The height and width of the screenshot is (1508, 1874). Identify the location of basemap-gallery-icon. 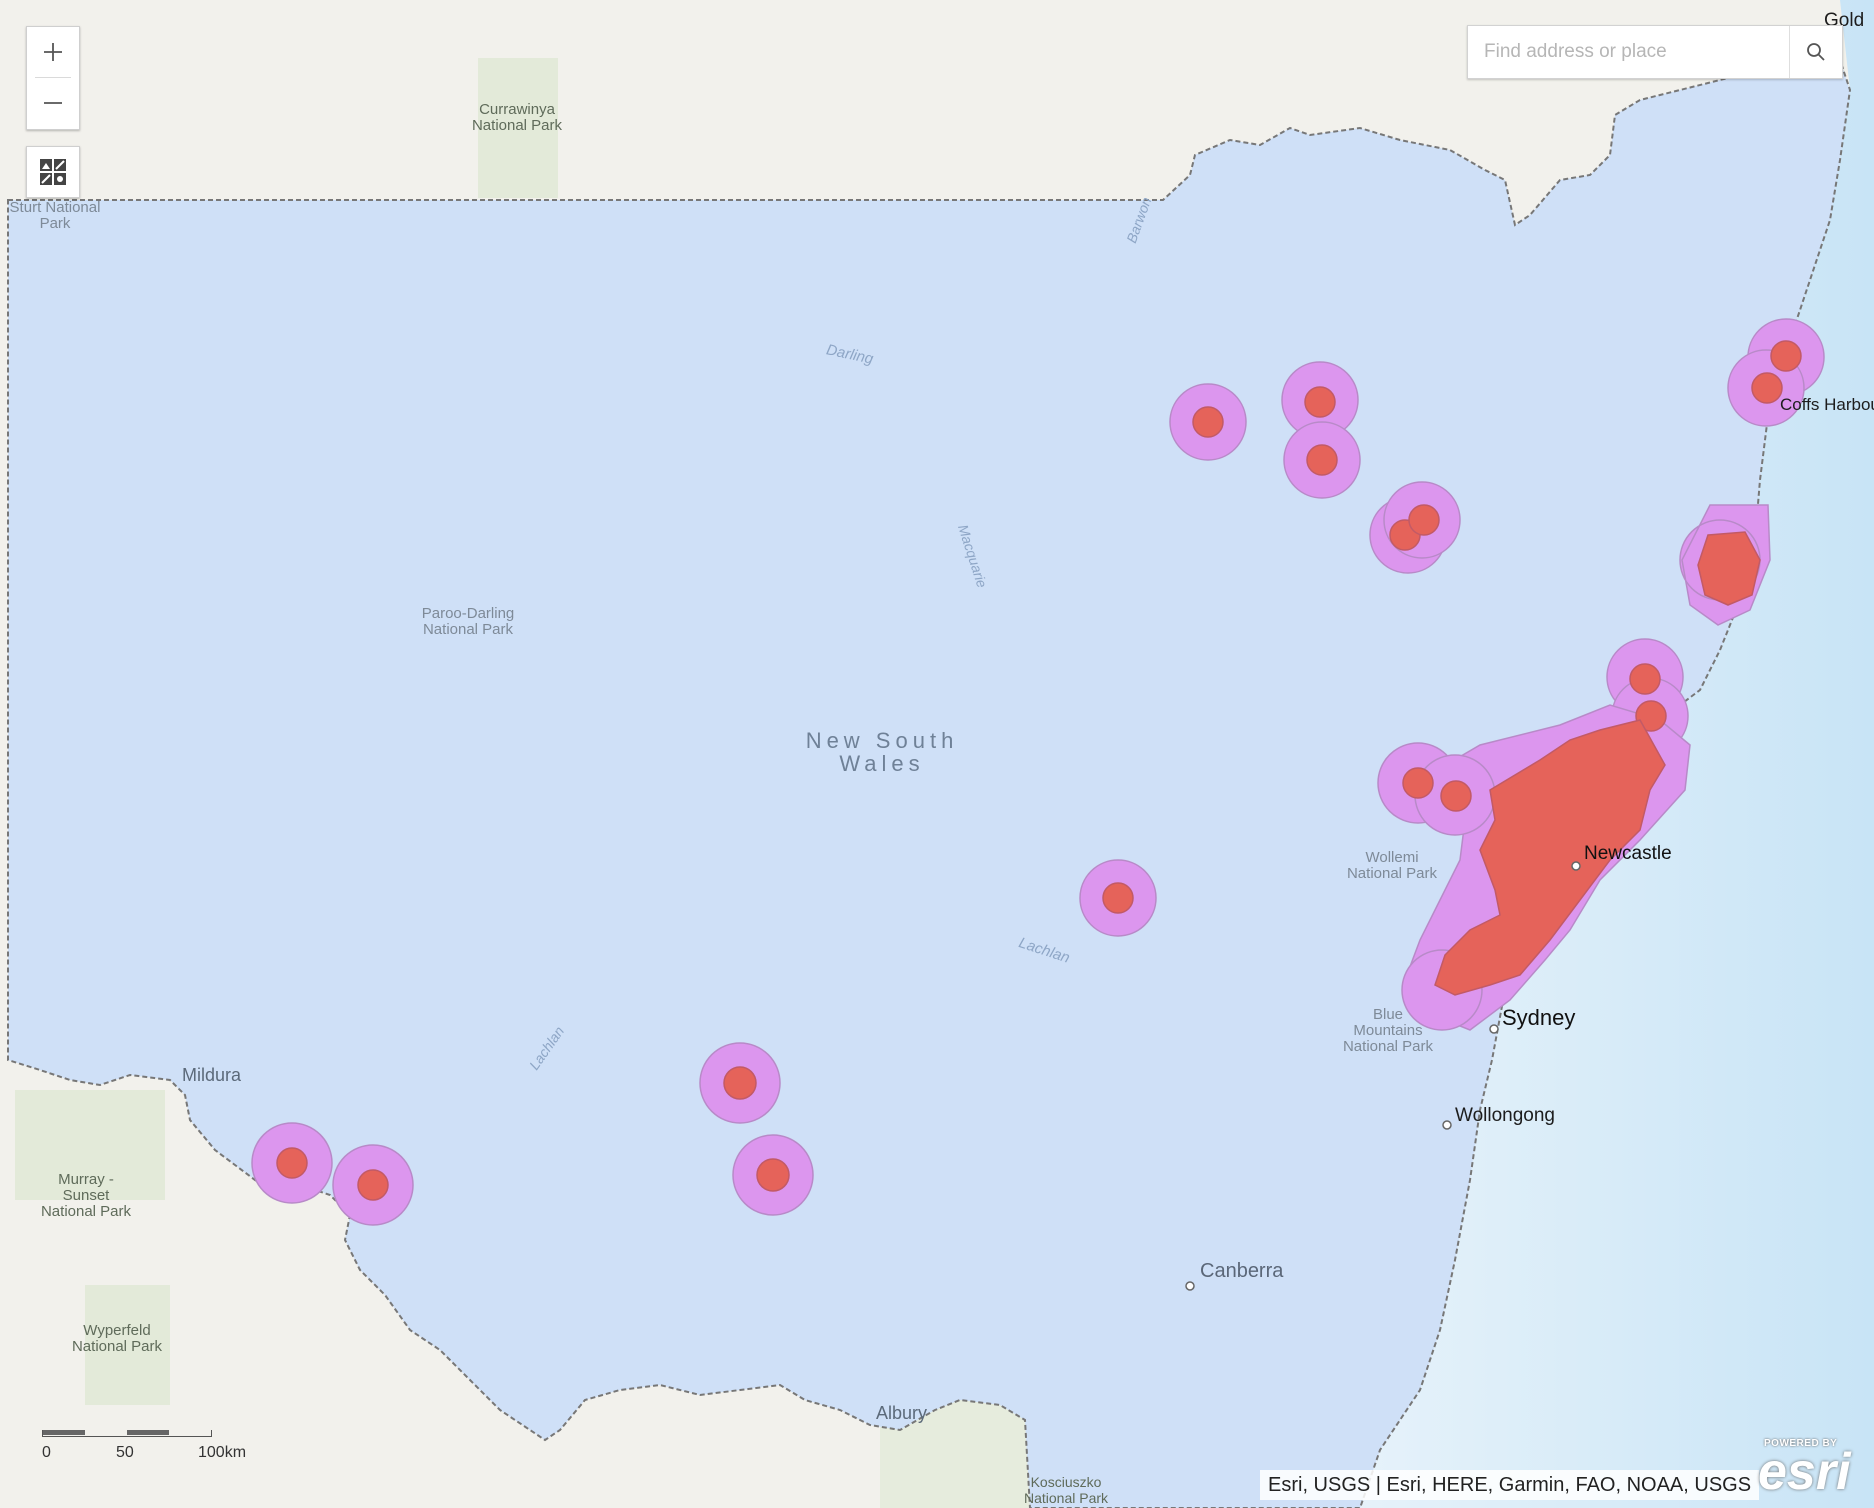
(53, 172).